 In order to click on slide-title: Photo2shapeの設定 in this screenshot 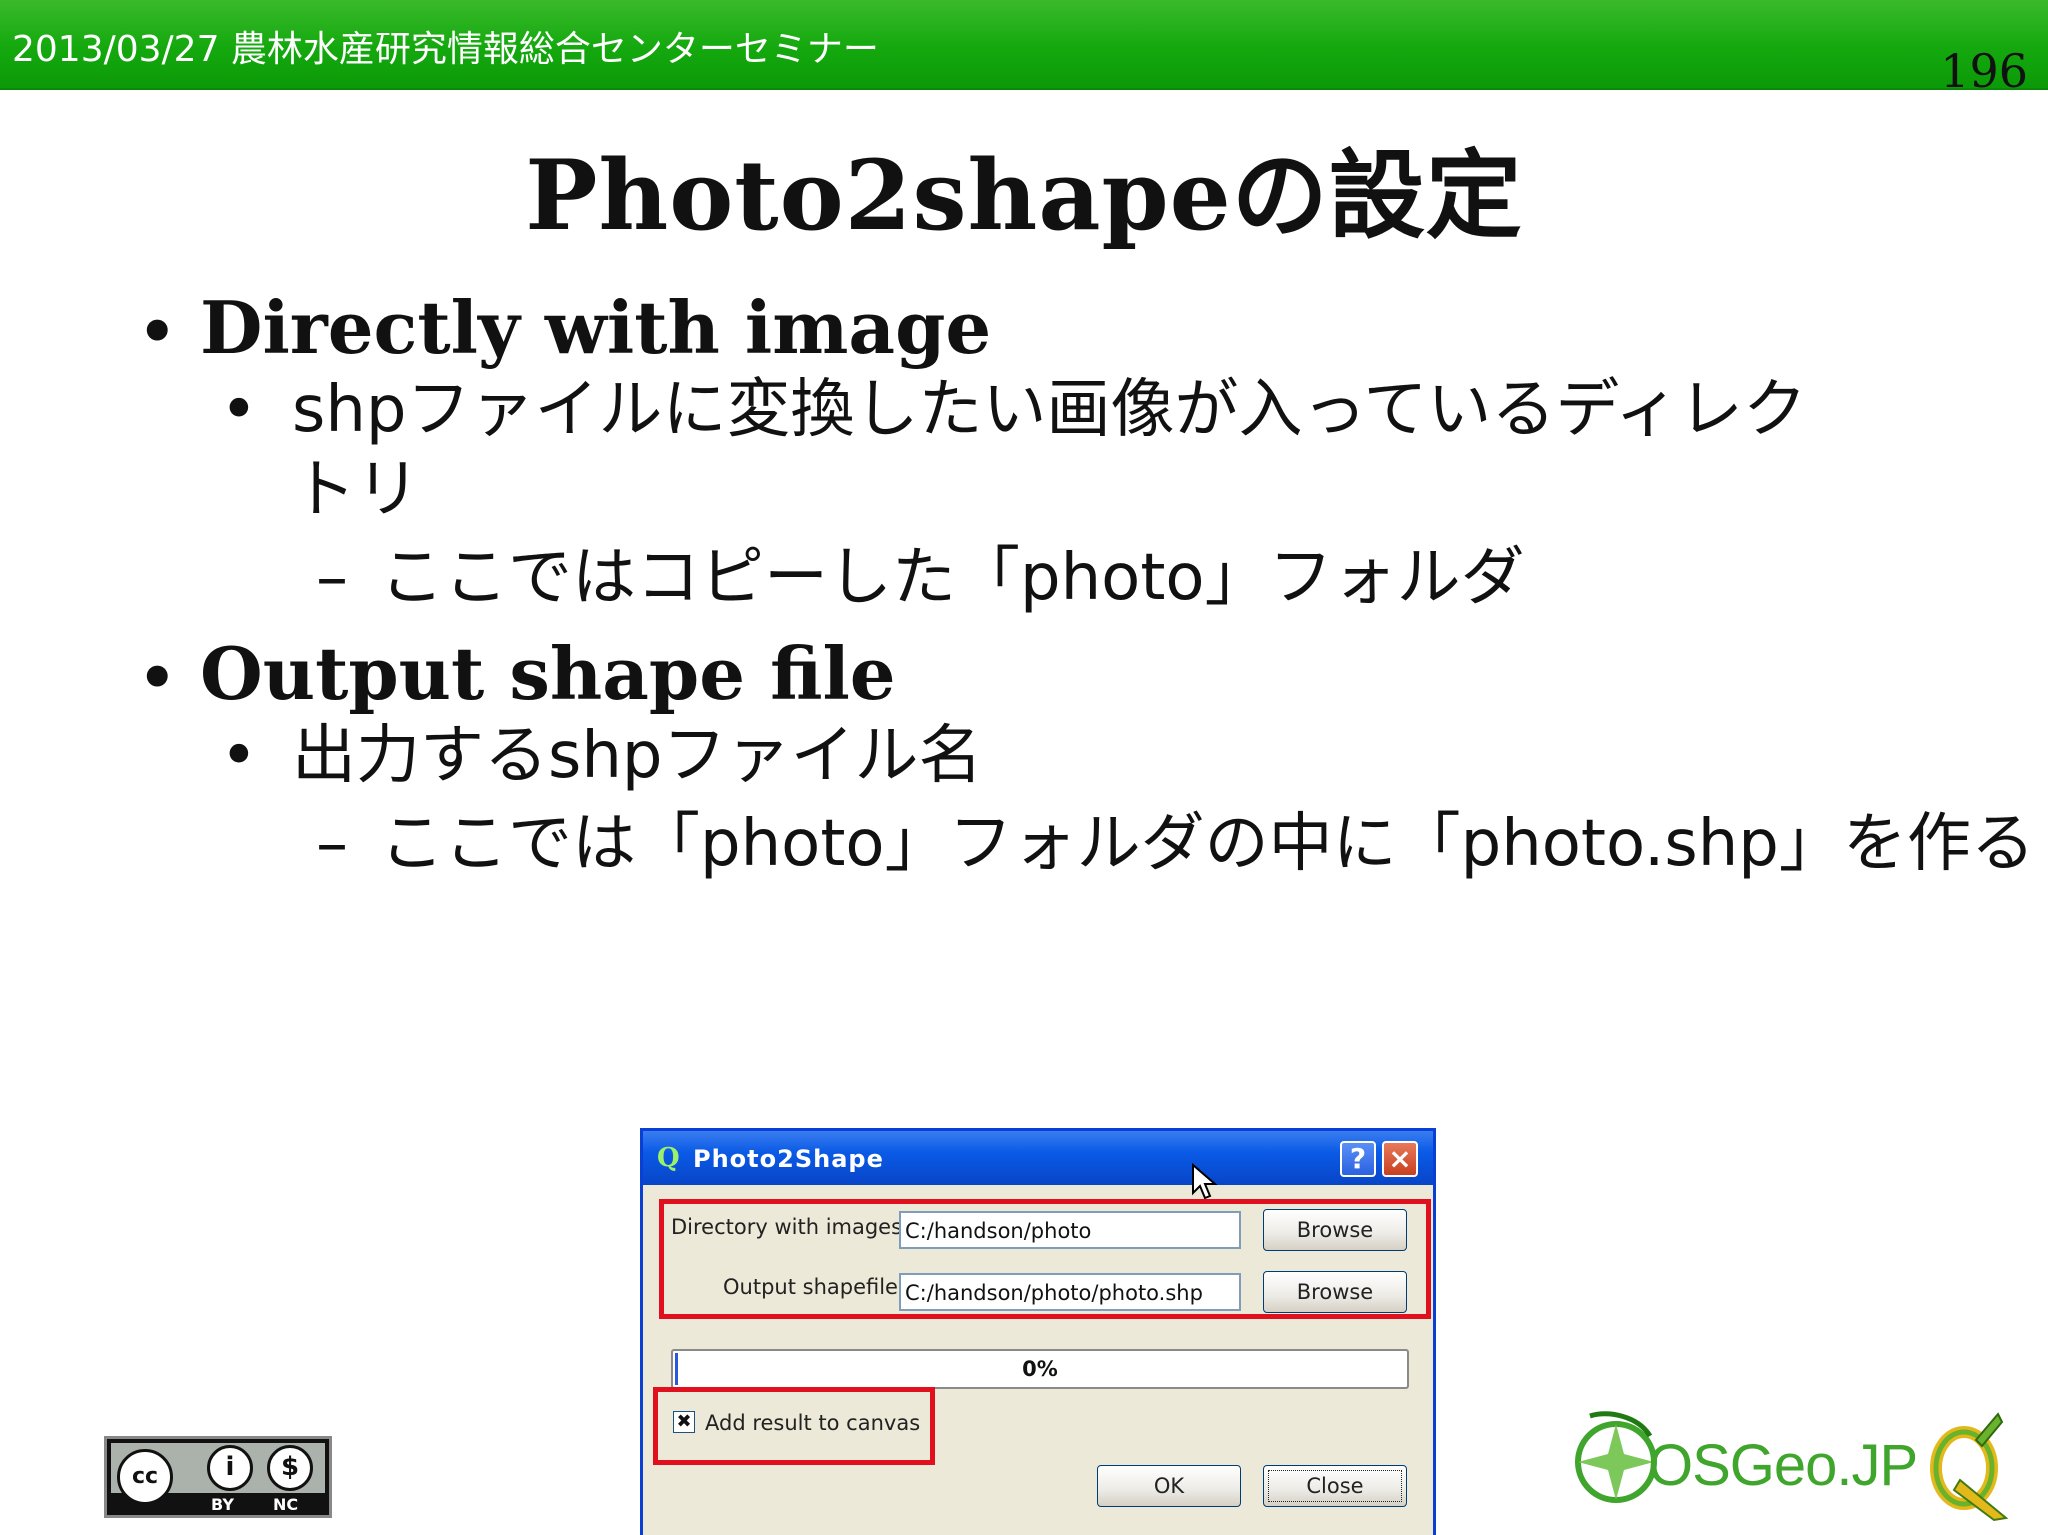, I will do `click(1024, 195)`.